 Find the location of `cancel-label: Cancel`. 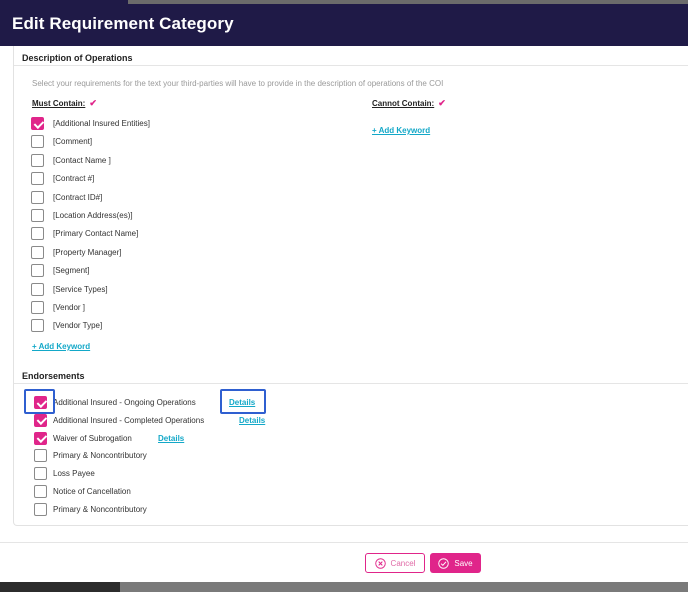

cancel-label: Cancel is located at coordinates (403, 563).